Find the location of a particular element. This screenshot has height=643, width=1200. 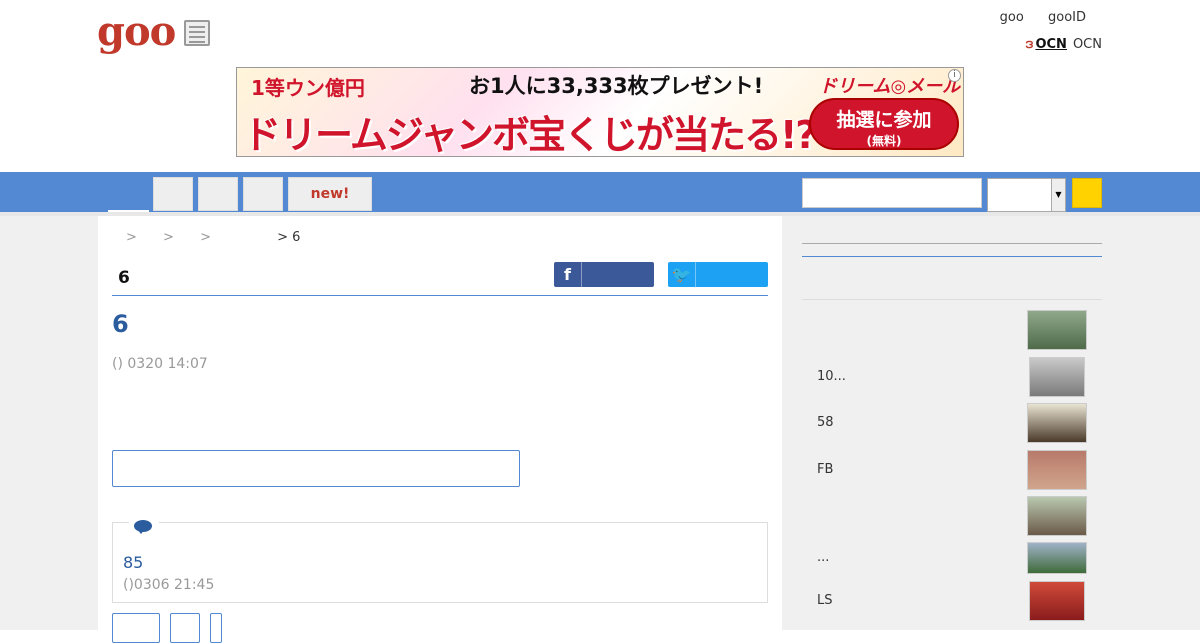

search-button is located at coordinates (1087, 193).